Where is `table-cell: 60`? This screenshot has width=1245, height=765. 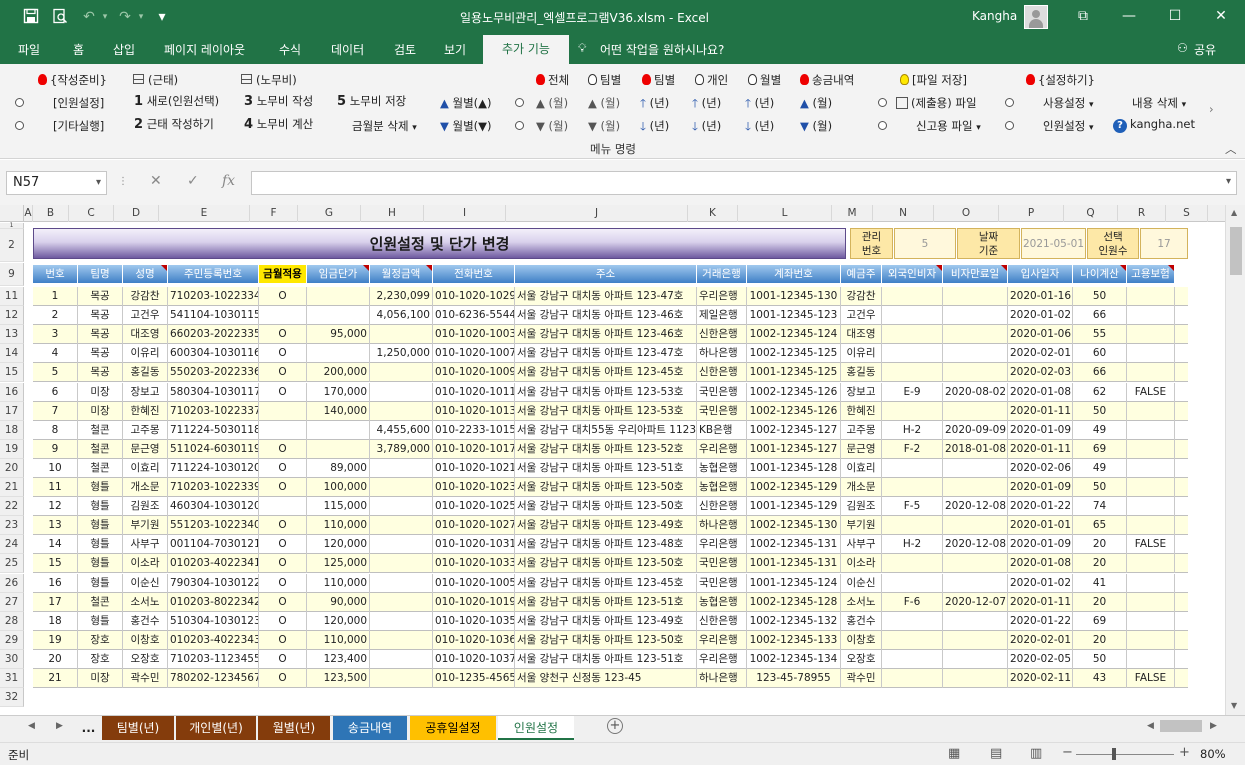 table-cell: 60 is located at coordinates (1100, 354).